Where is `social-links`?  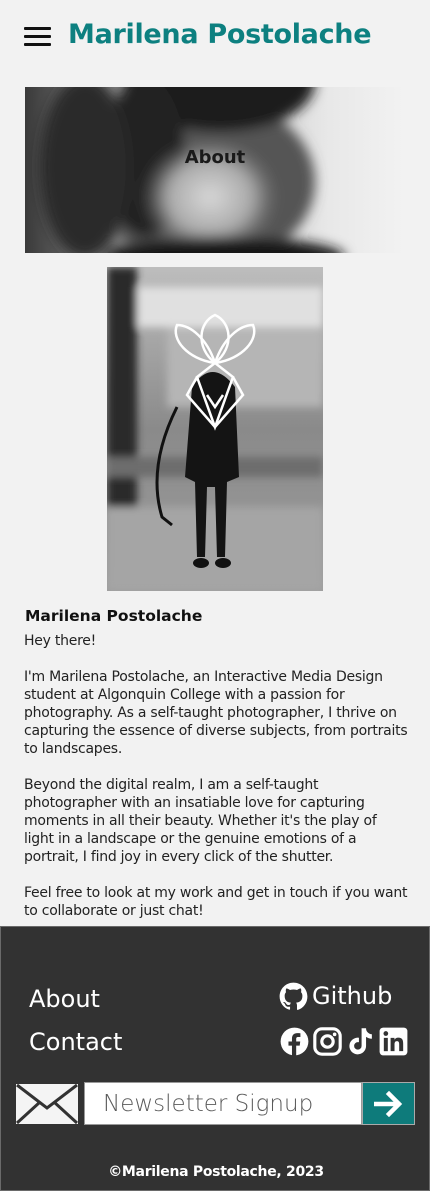 social-links is located at coordinates (344, 1041).